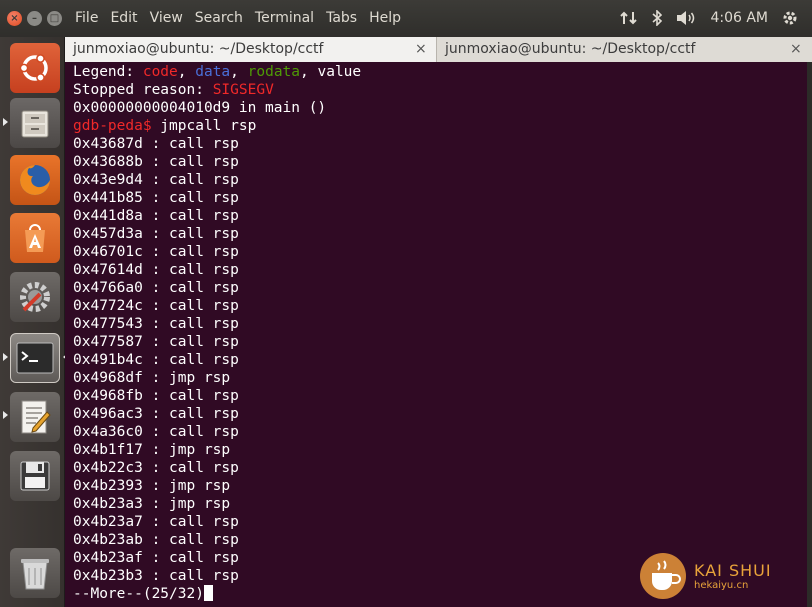  I want to click on pager-prompt: --More--(25/32), so click(138, 594).